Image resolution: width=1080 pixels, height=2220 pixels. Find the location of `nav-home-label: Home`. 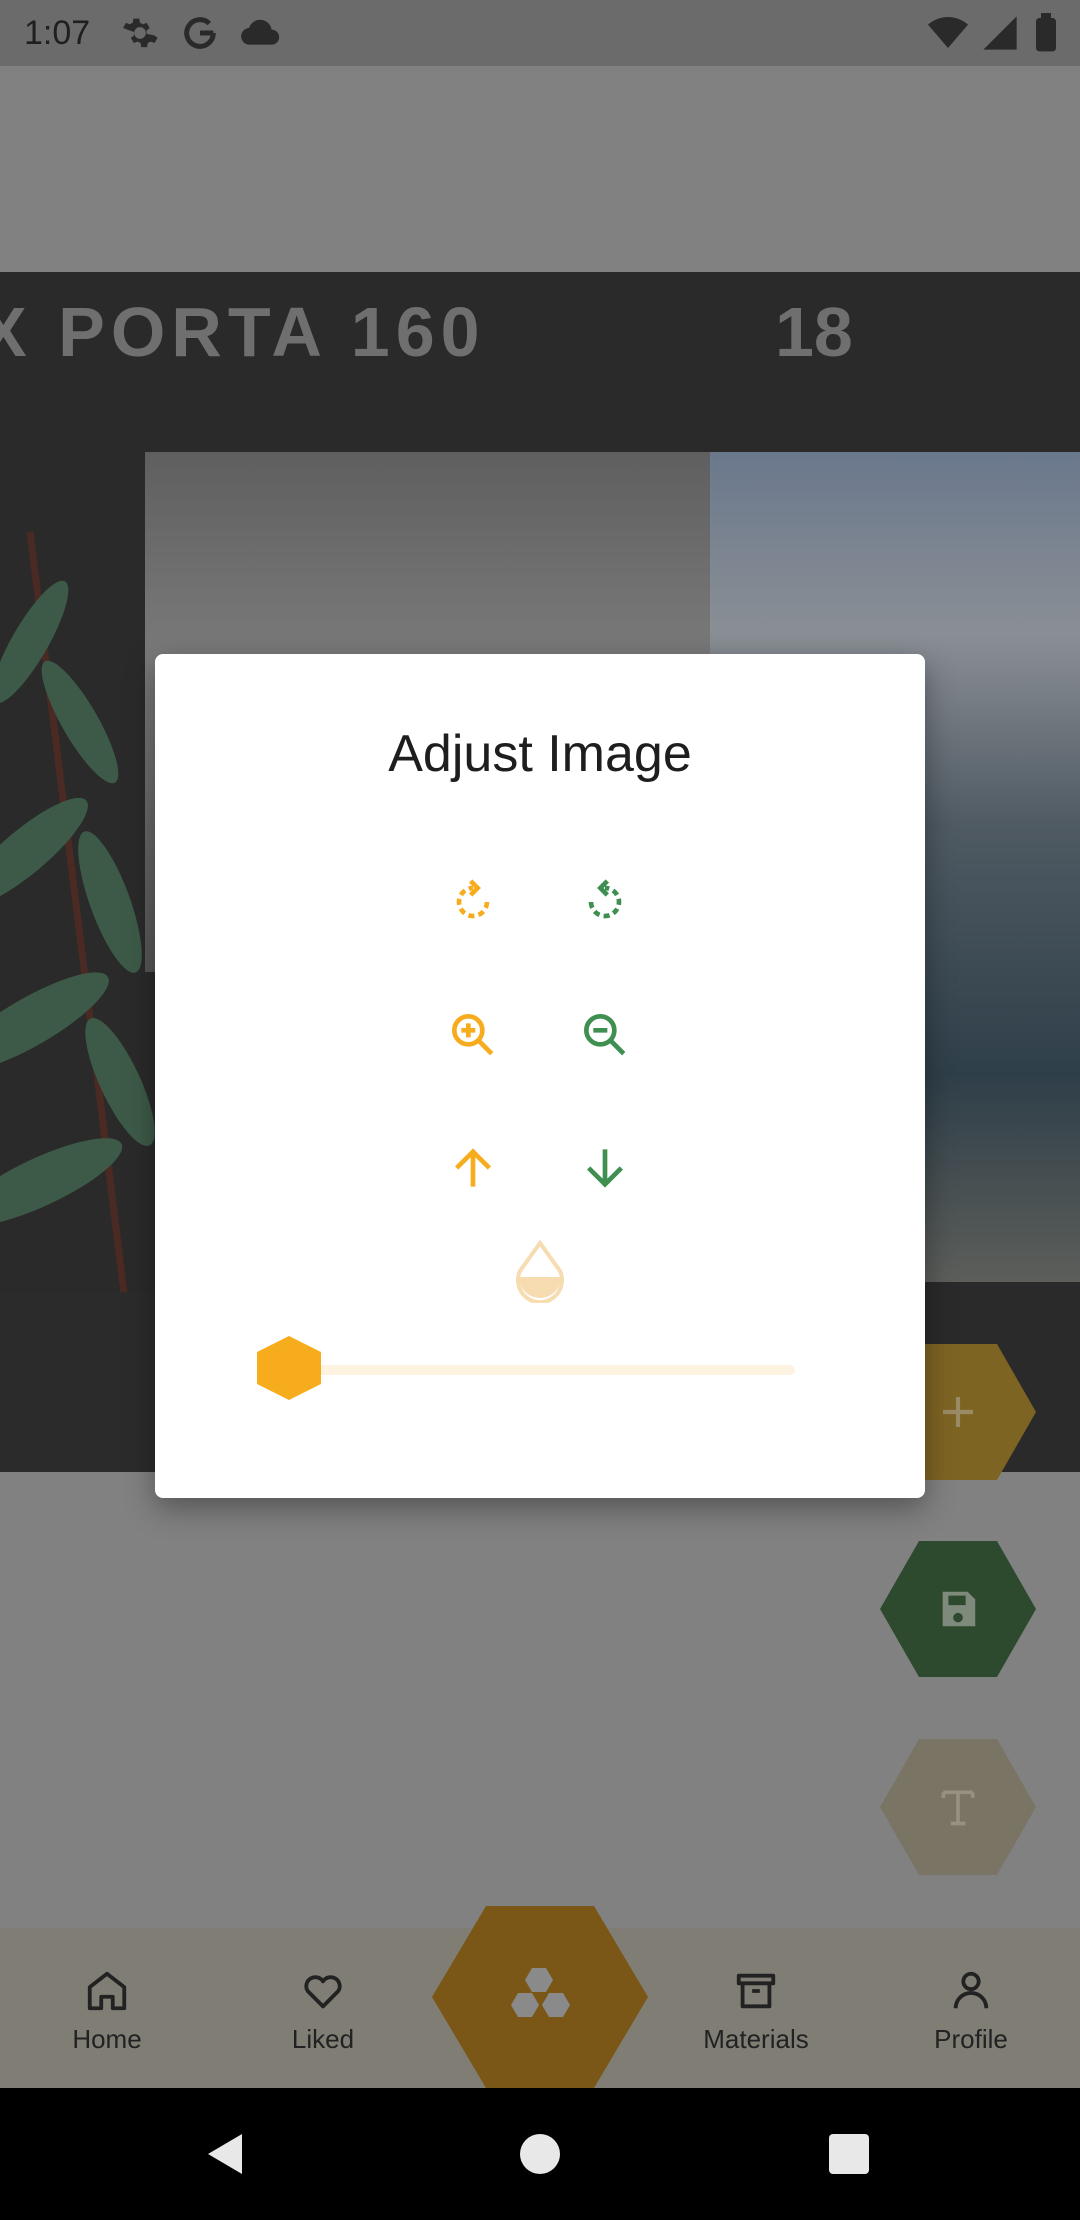

nav-home-label: Home is located at coordinates (107, 2039).